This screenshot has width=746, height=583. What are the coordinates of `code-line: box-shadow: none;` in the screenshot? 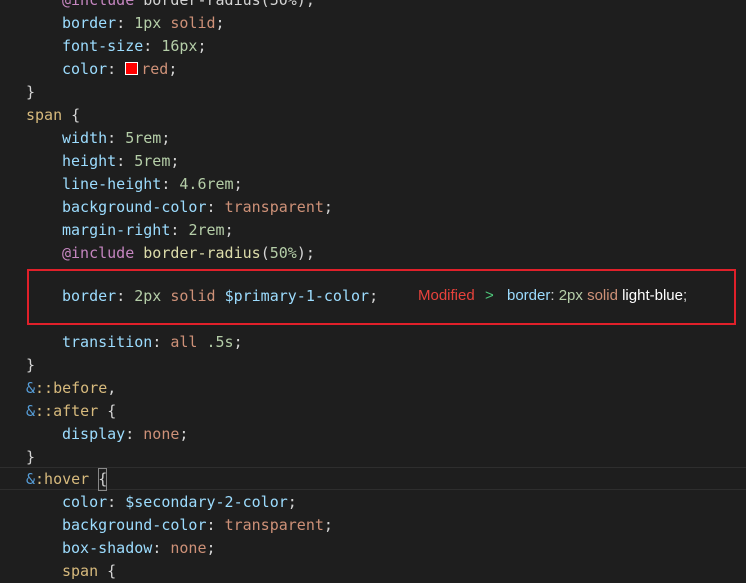 It's located at (121, 548).